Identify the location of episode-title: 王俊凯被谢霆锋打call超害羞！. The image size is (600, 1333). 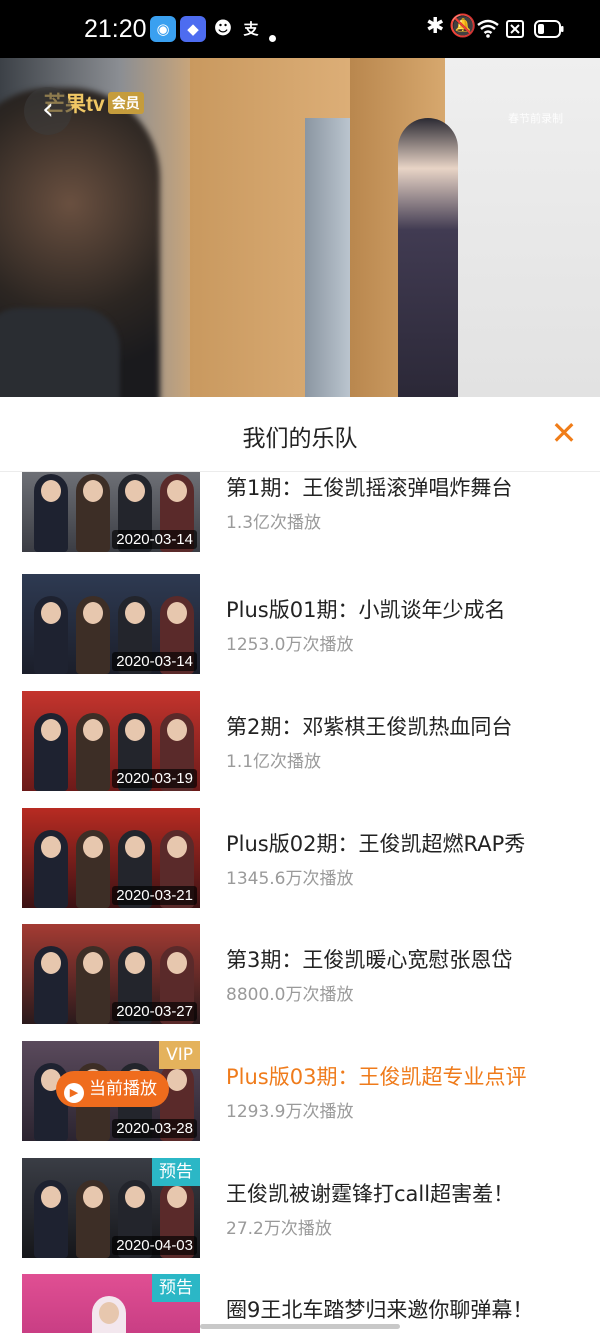
(370, 1193).